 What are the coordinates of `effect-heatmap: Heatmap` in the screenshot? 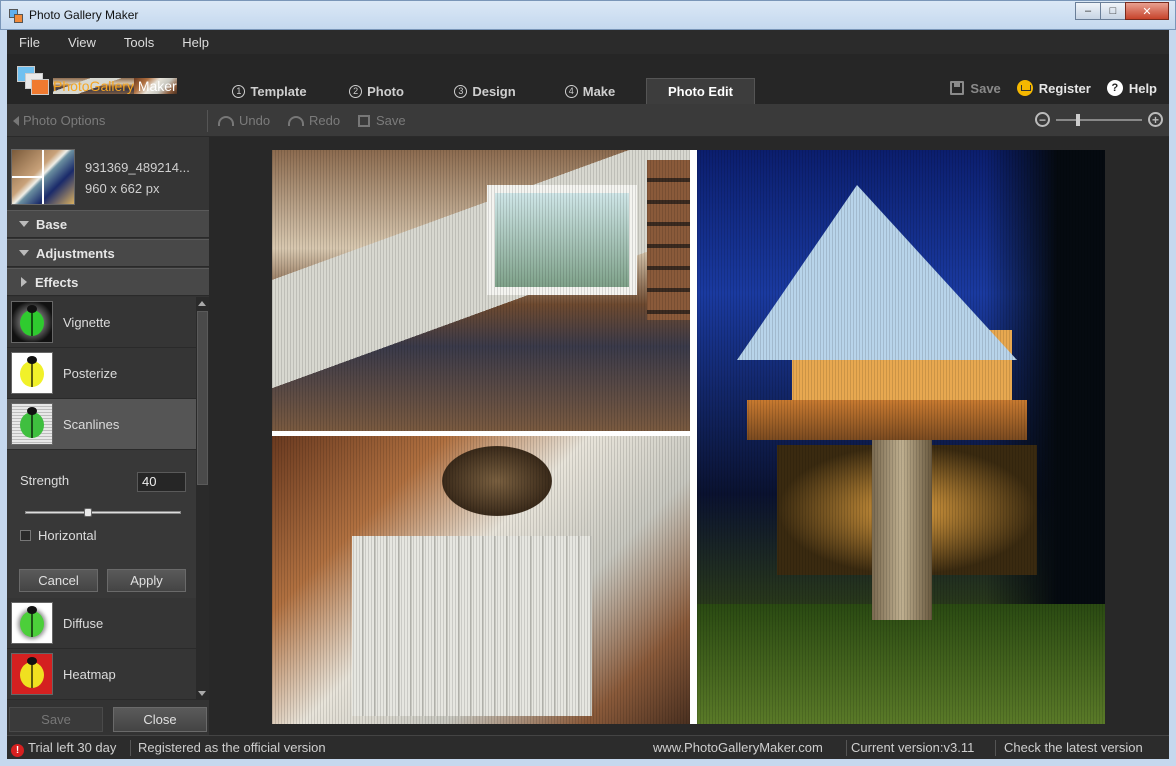 It's located at (101, 674).